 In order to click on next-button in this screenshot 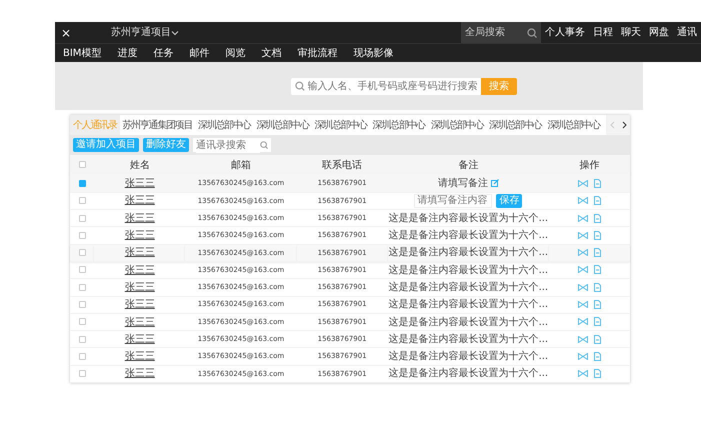, I will do `click(624, 125)`.